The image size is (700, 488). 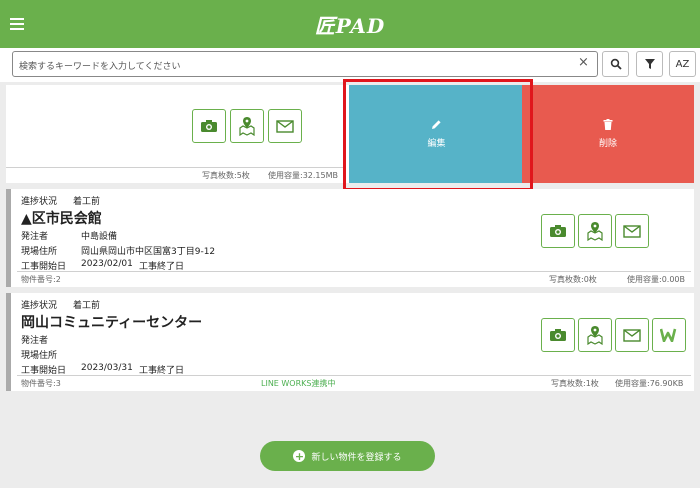 I want to click on item-title: 岡山コミュニティーセンター, so click(x=112, y=323).